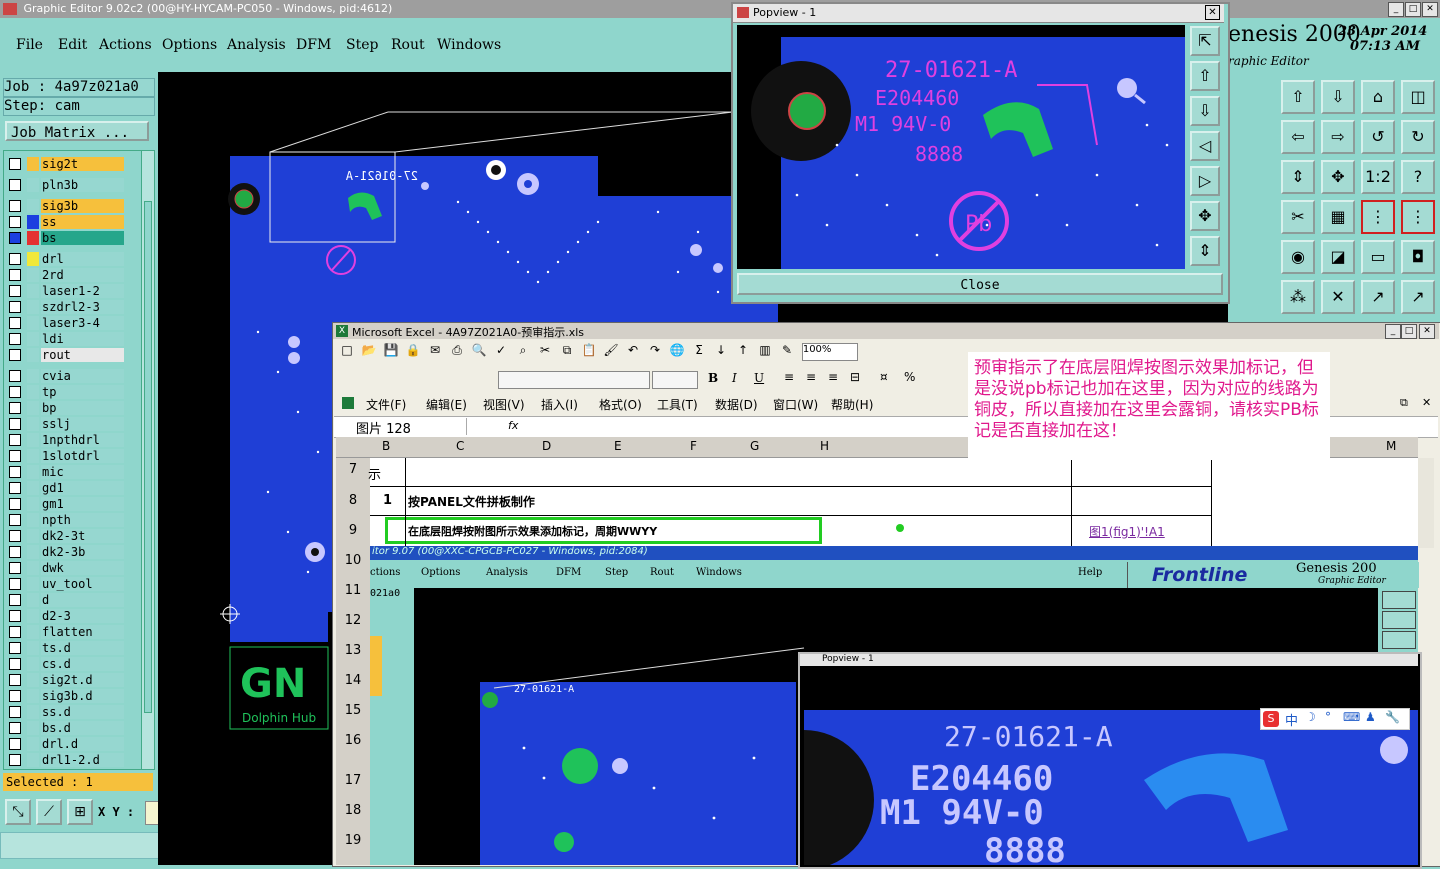 Image resolution: width=1440 pixels, height=869 pixels. I want to click on redo-icon: ↷, so click(655, 350).